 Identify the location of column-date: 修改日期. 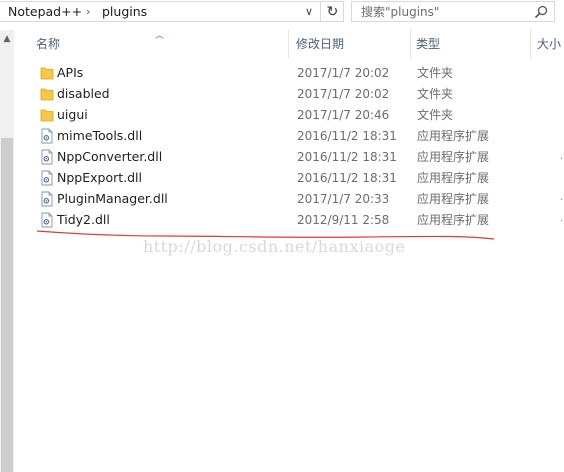
(350, 43).